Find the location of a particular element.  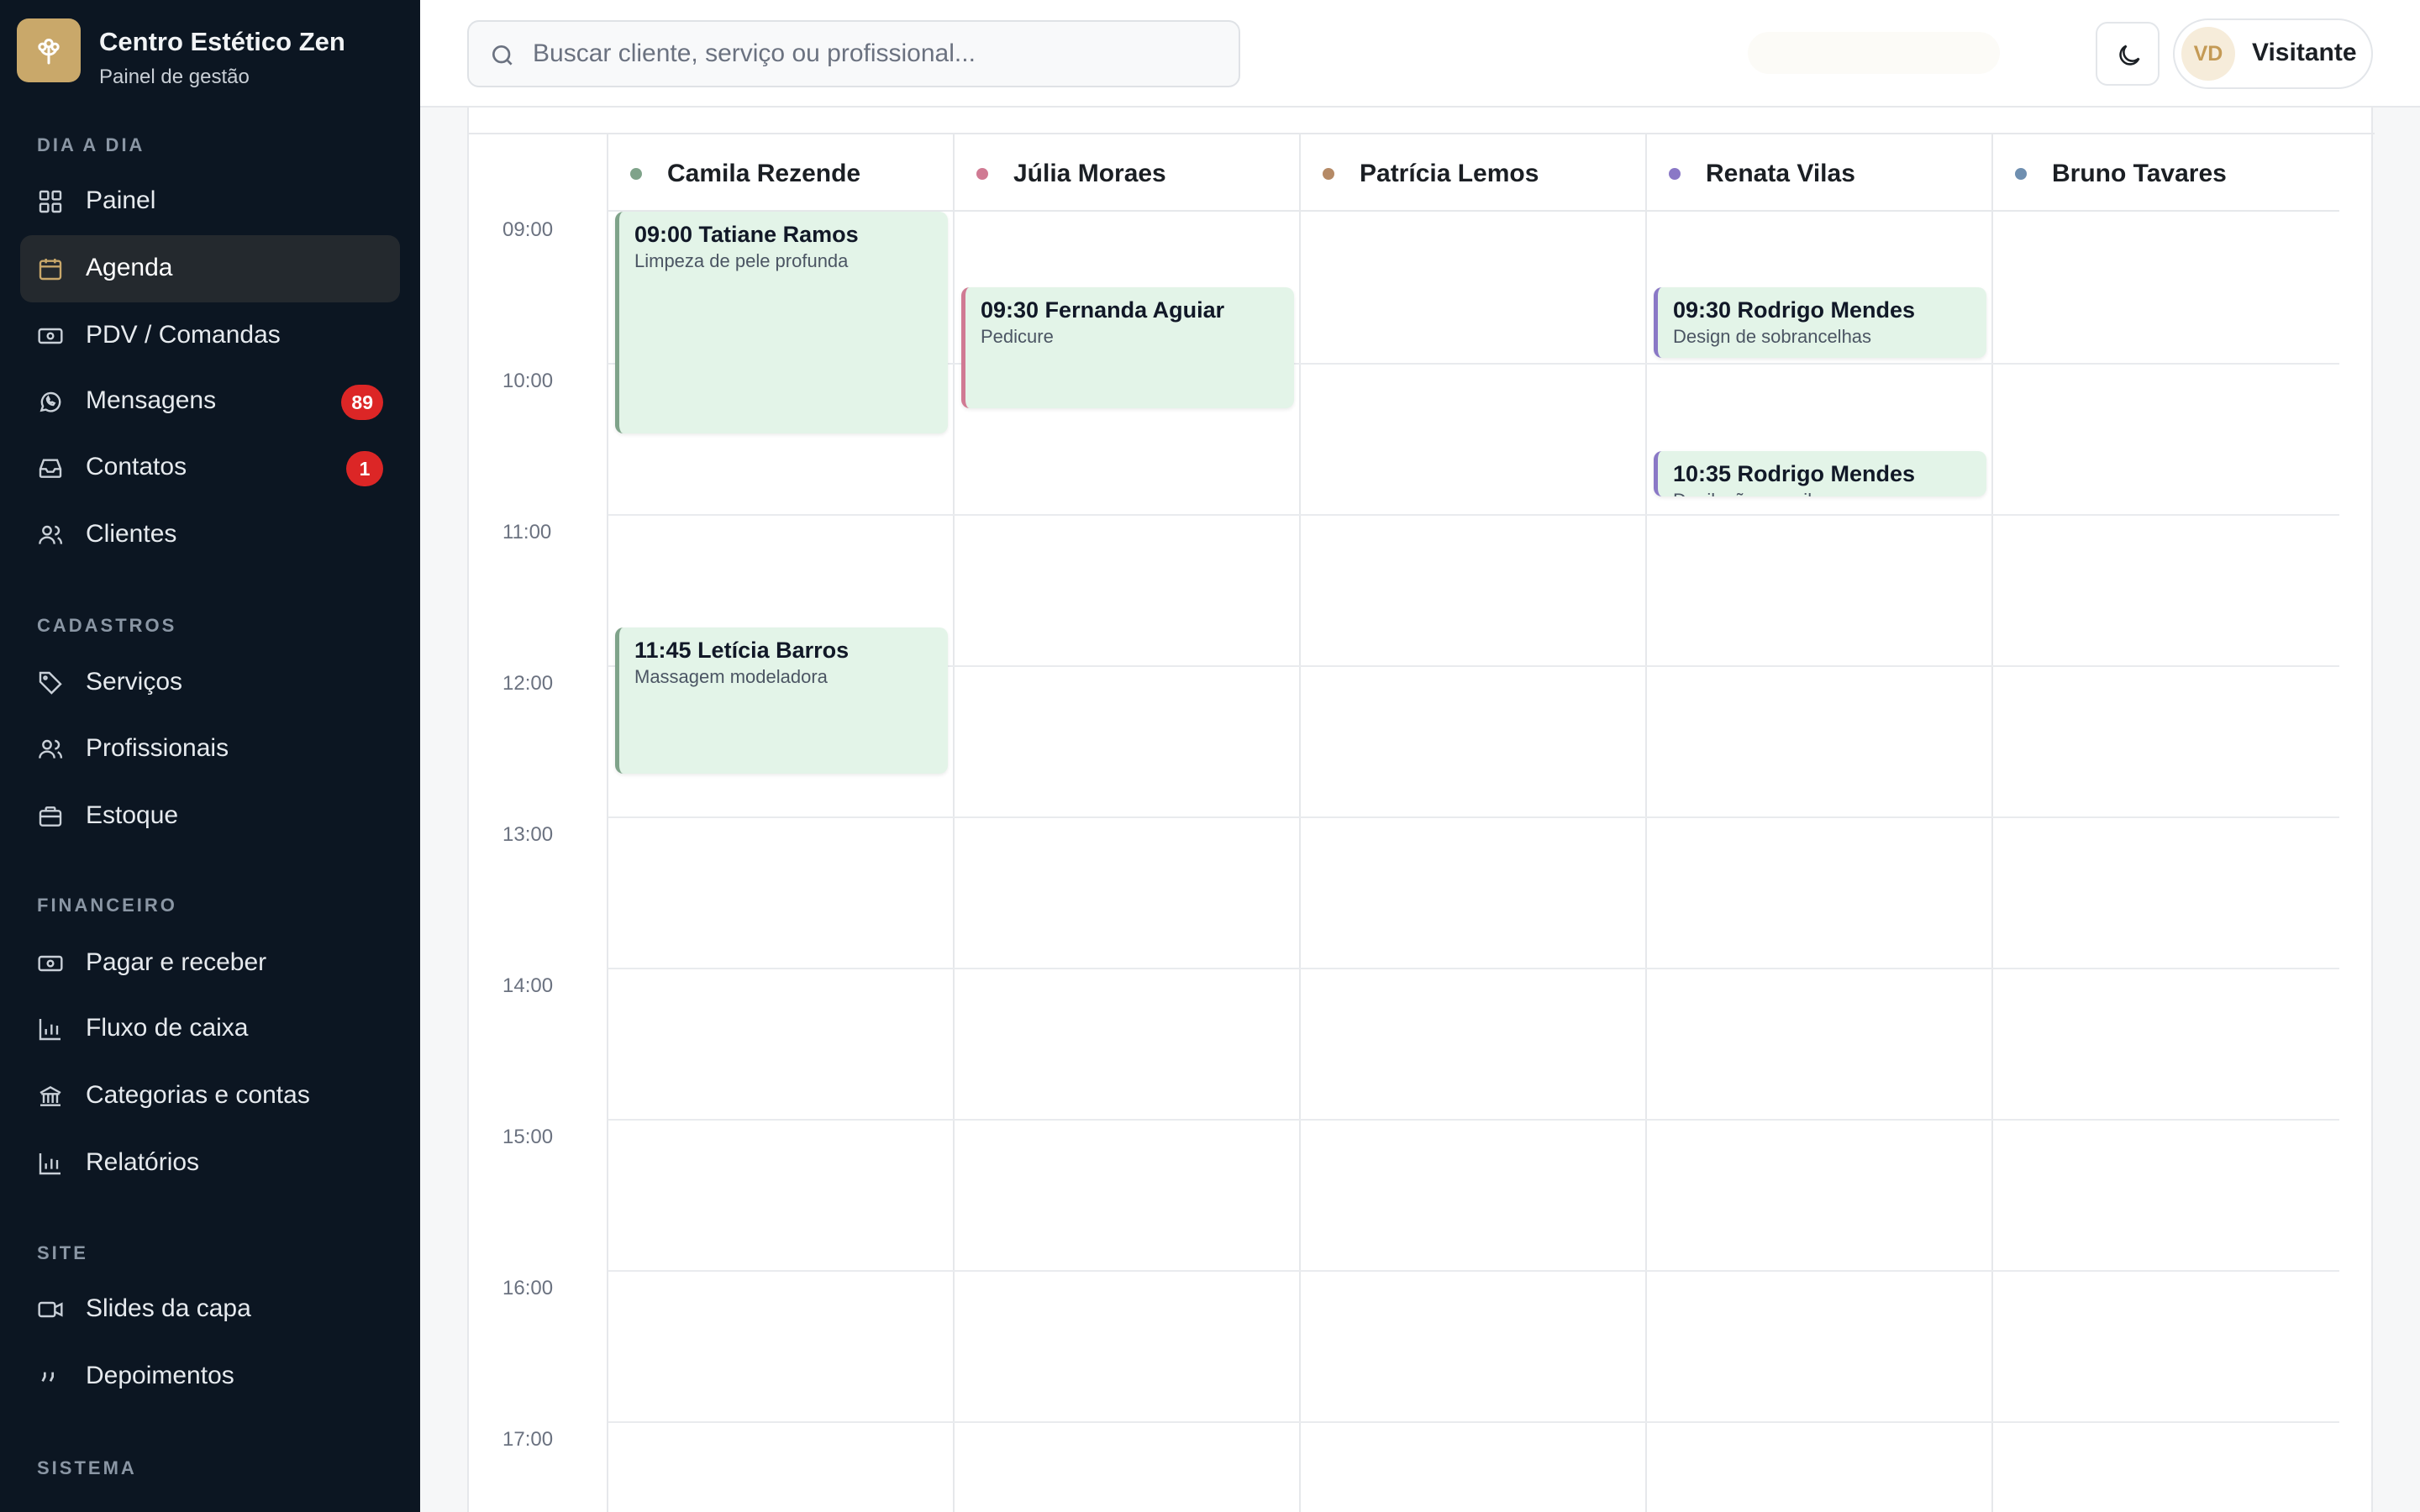

inbox-icon is located at coordinates (51, 468).